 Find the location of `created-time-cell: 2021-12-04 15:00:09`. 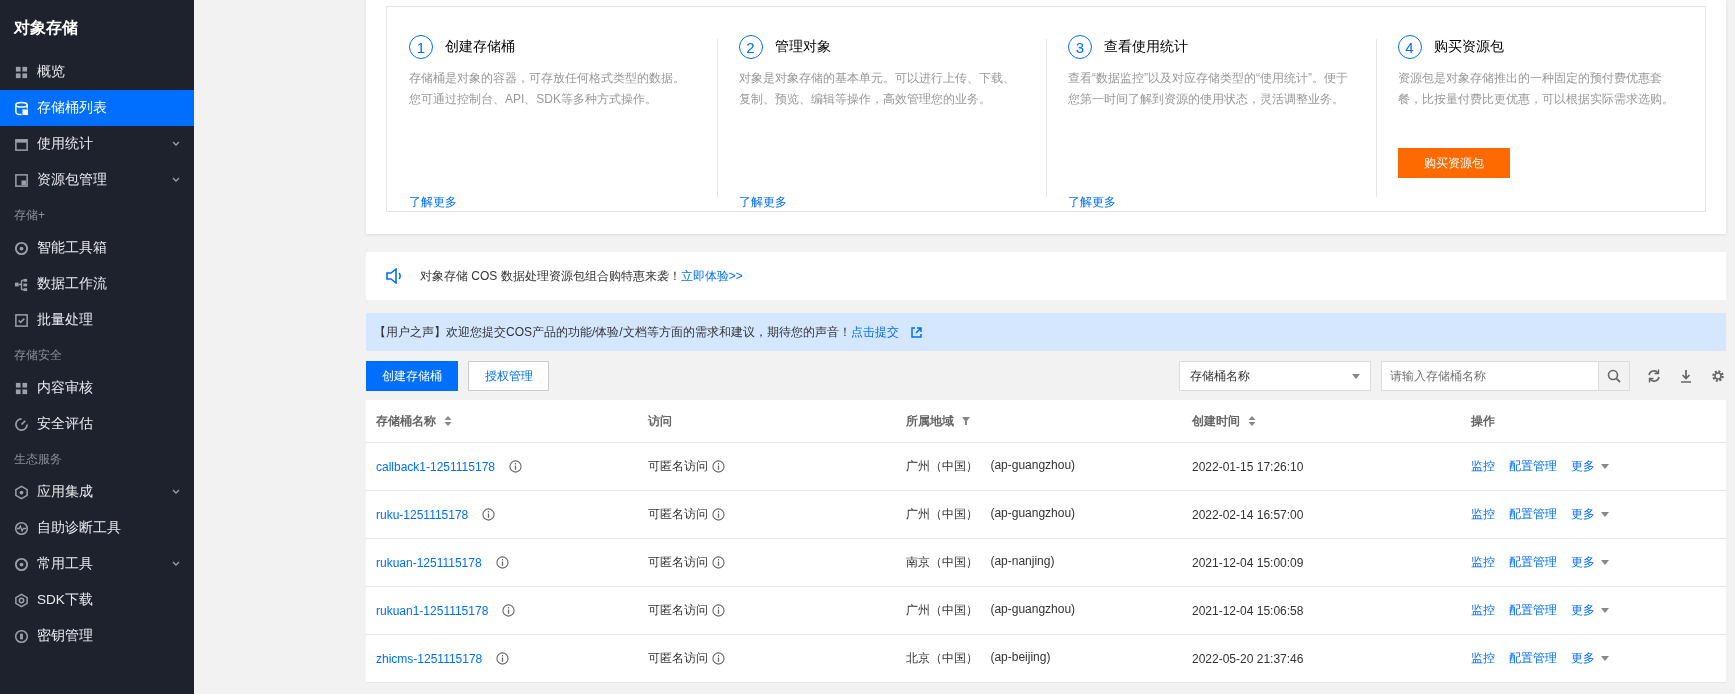

created-time-cell: 2021-12-04 15:00:09 is located at coordinates (1248, 562).